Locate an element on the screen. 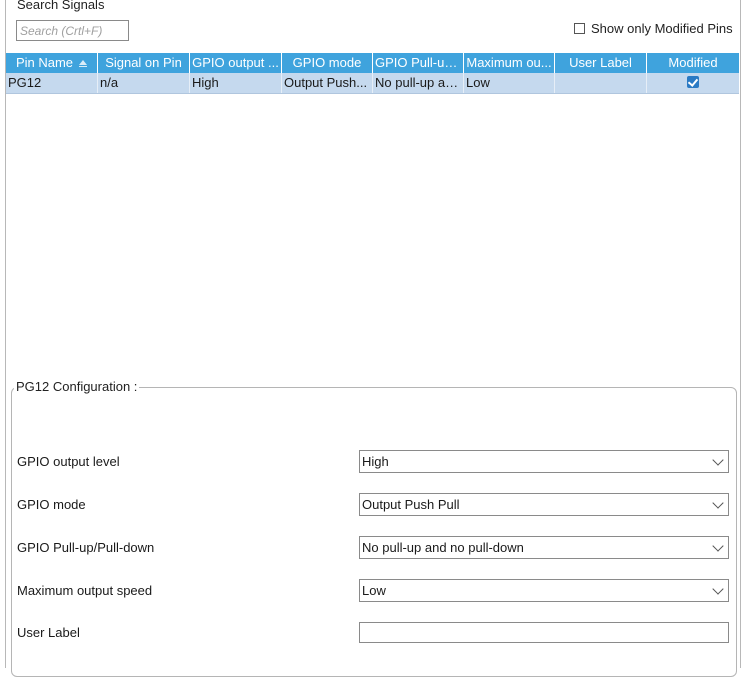 The image size is (747, 677). search-signals-title: Search Signals is located at coordinates (61, 6).